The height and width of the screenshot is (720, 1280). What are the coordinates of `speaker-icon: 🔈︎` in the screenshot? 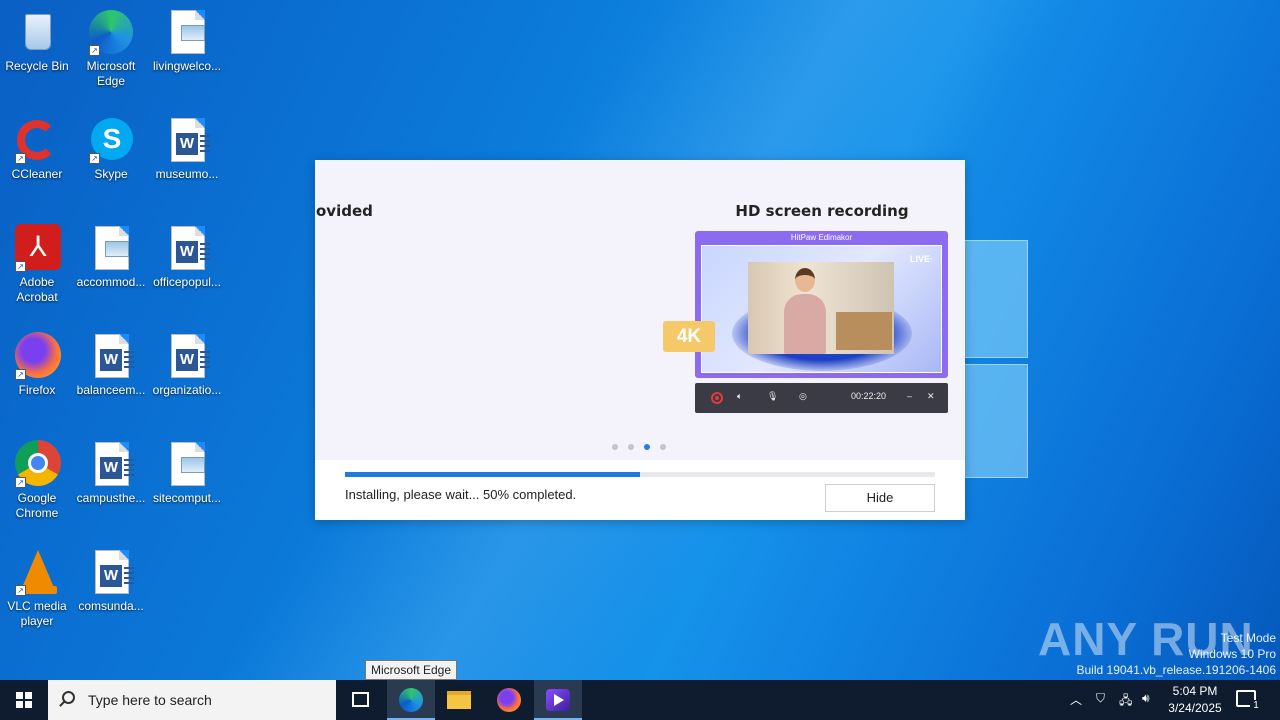 It's located at (740, 396).